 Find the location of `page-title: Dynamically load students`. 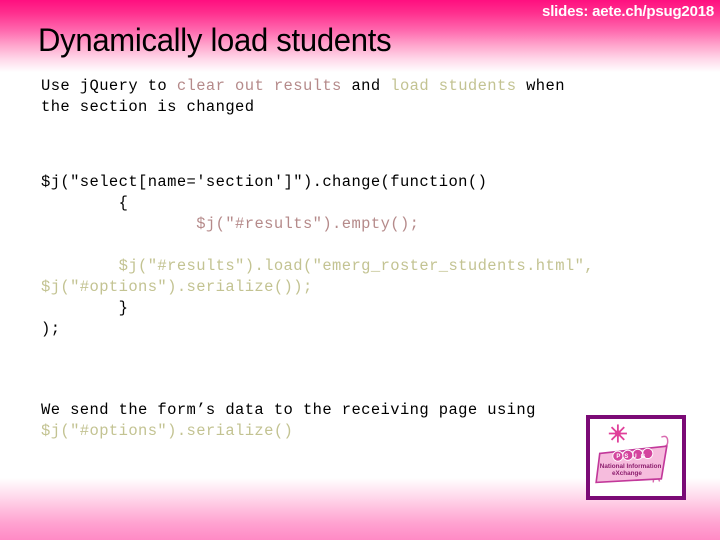

page-title: Dynamically load students is located at coordinates (215, 40).